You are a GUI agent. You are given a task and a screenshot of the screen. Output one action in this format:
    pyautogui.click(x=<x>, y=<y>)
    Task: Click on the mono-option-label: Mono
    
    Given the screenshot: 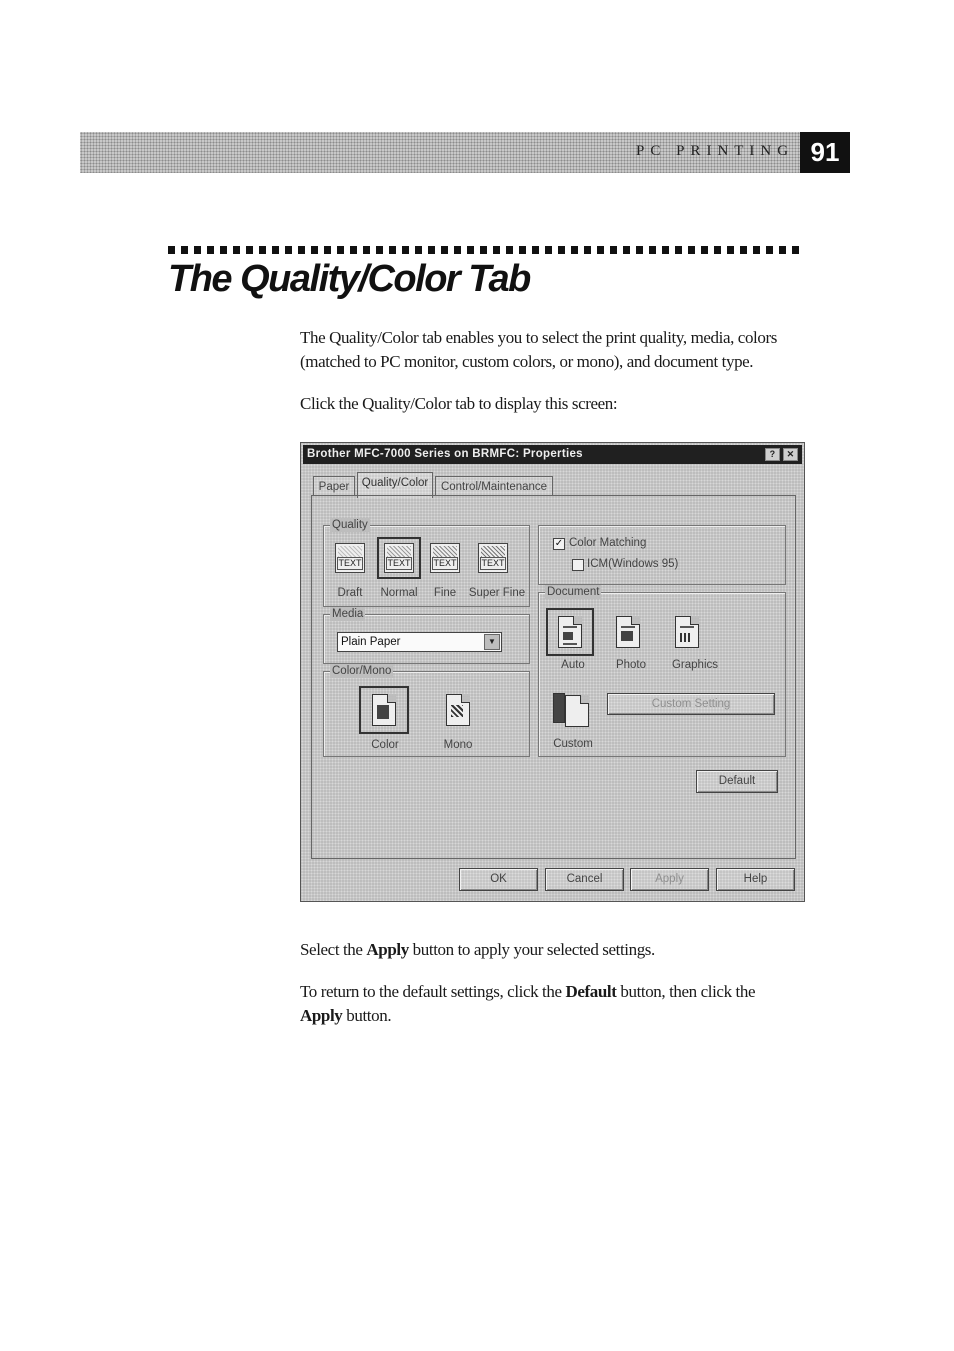 What is the action you would take?
    pyautogui.click(x=458, y=745)
    